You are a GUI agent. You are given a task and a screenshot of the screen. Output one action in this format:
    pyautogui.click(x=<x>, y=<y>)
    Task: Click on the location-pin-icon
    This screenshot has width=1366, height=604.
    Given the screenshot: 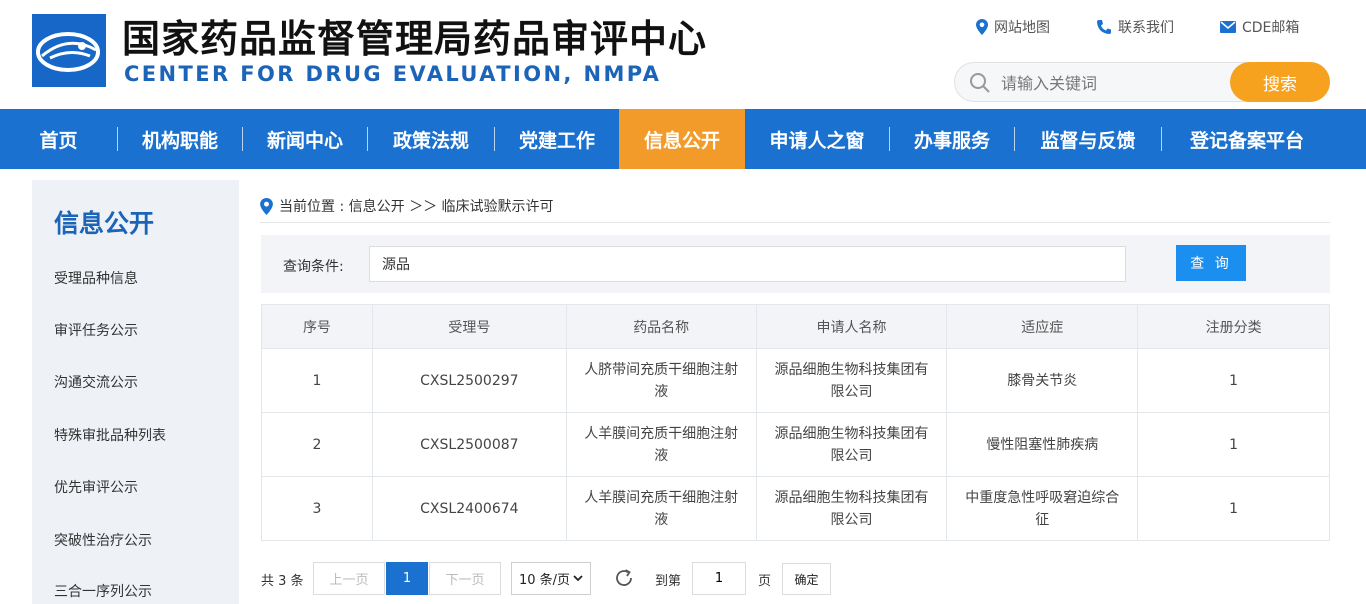 What is the action you would take?
    pyautogui.click(x=266, y=206)
    